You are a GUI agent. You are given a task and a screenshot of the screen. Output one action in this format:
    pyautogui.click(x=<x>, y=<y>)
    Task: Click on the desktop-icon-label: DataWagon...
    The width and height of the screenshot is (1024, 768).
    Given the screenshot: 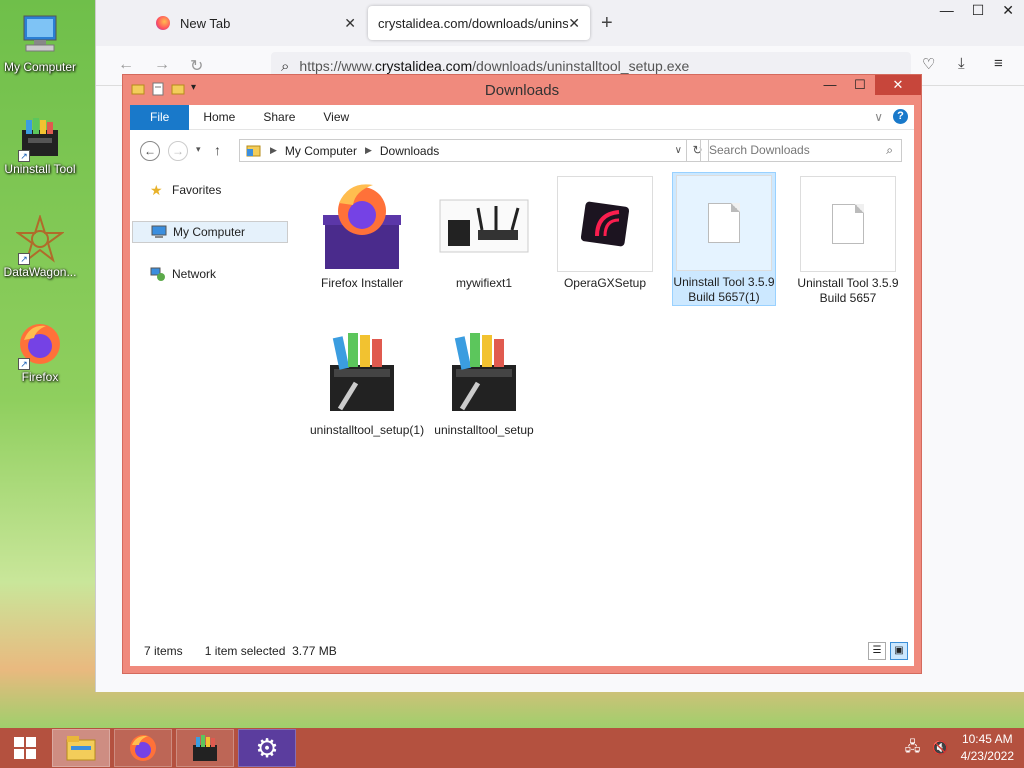 What is the action you would take?
    pyautogui.click(x=40, y=272)
    